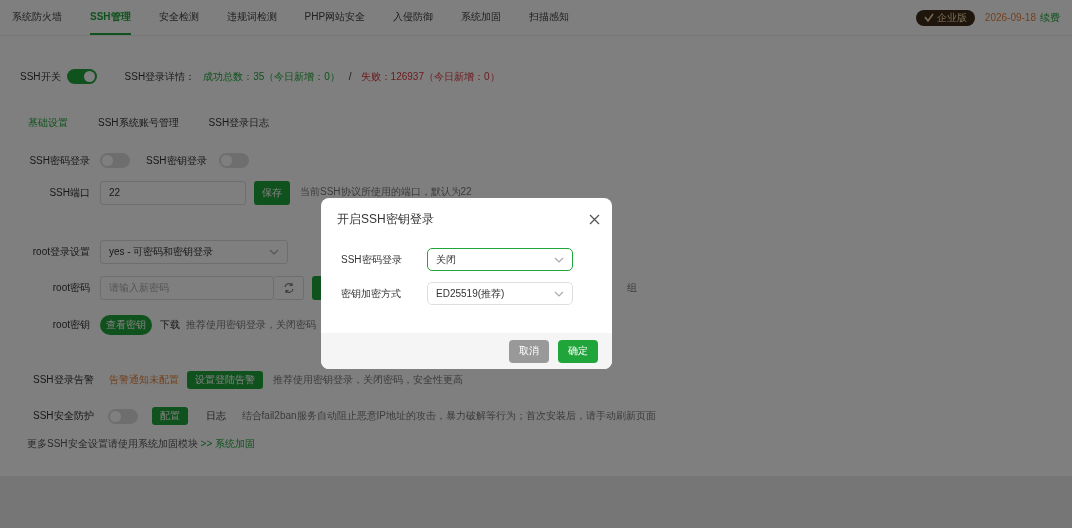 This screenshot has width=1072, height=528. Describe the element at coordinates (60, 252) in the screenshot. I see `field-label: root登录设置` at that location.